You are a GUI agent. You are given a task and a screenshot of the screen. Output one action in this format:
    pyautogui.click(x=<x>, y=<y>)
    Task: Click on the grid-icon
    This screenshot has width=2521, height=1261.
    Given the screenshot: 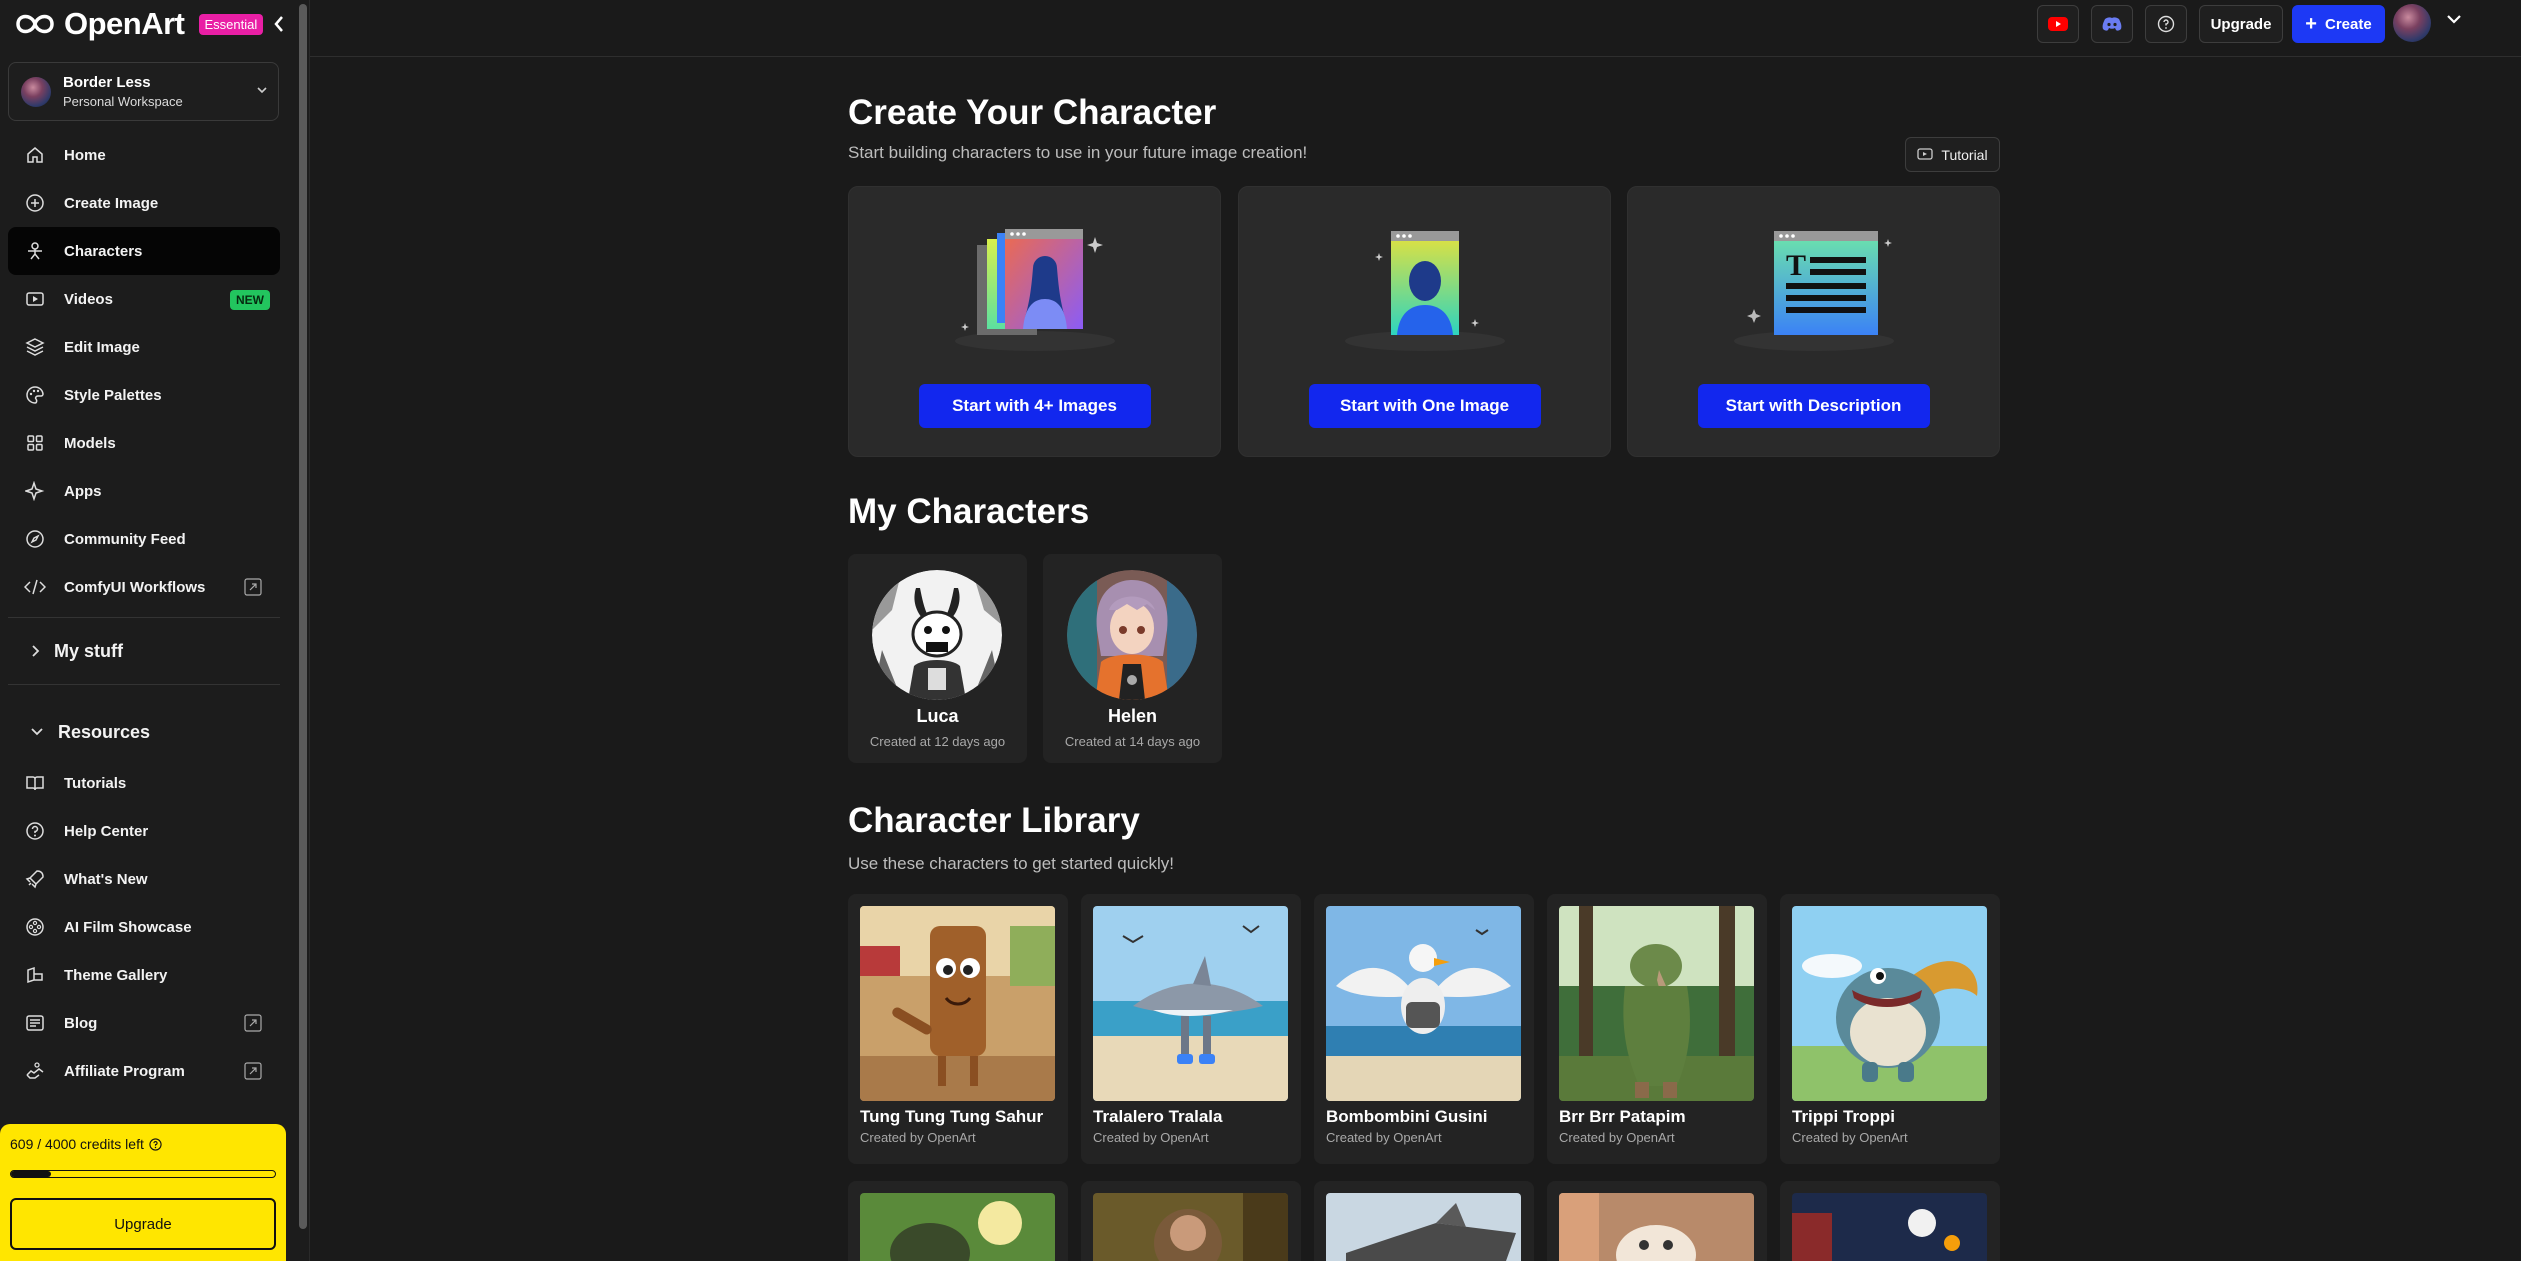 What is the action you would take?
    pyautogui.click(x=35, y=443)
    